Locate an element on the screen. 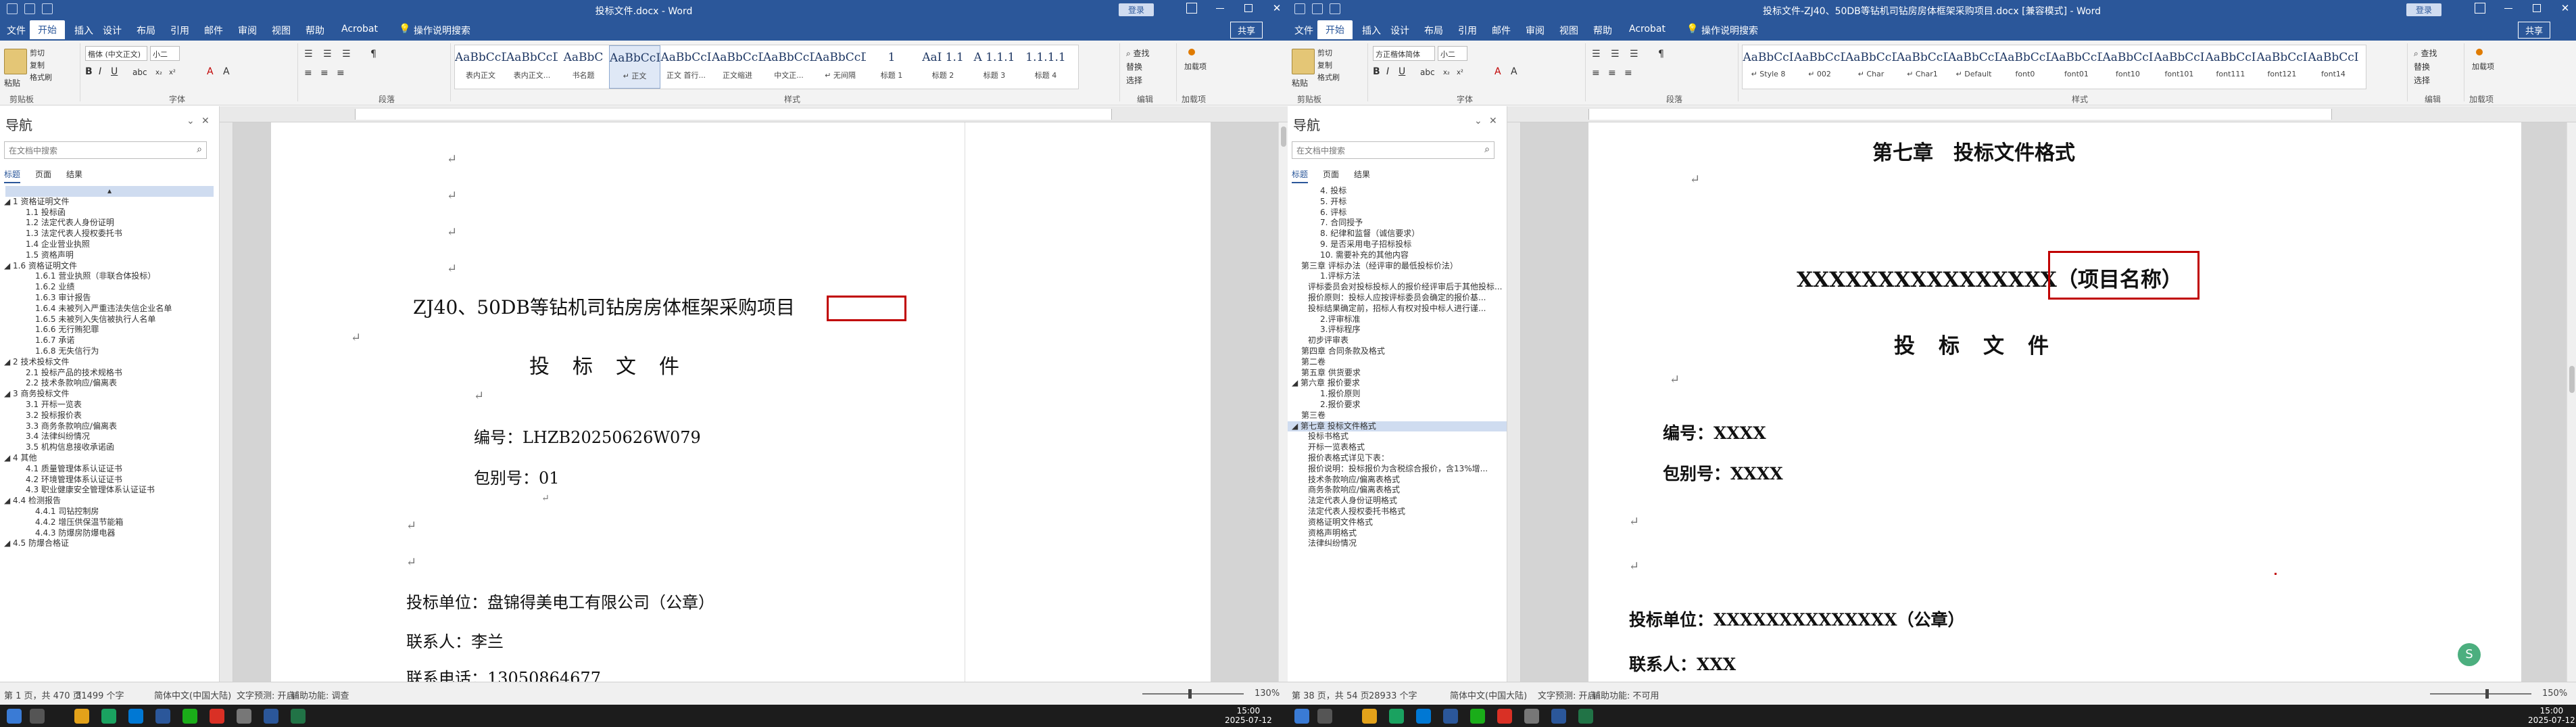 This screenshot has height=727, width=2576. vertical-scrollbar is located at coordinates (2571, 402).